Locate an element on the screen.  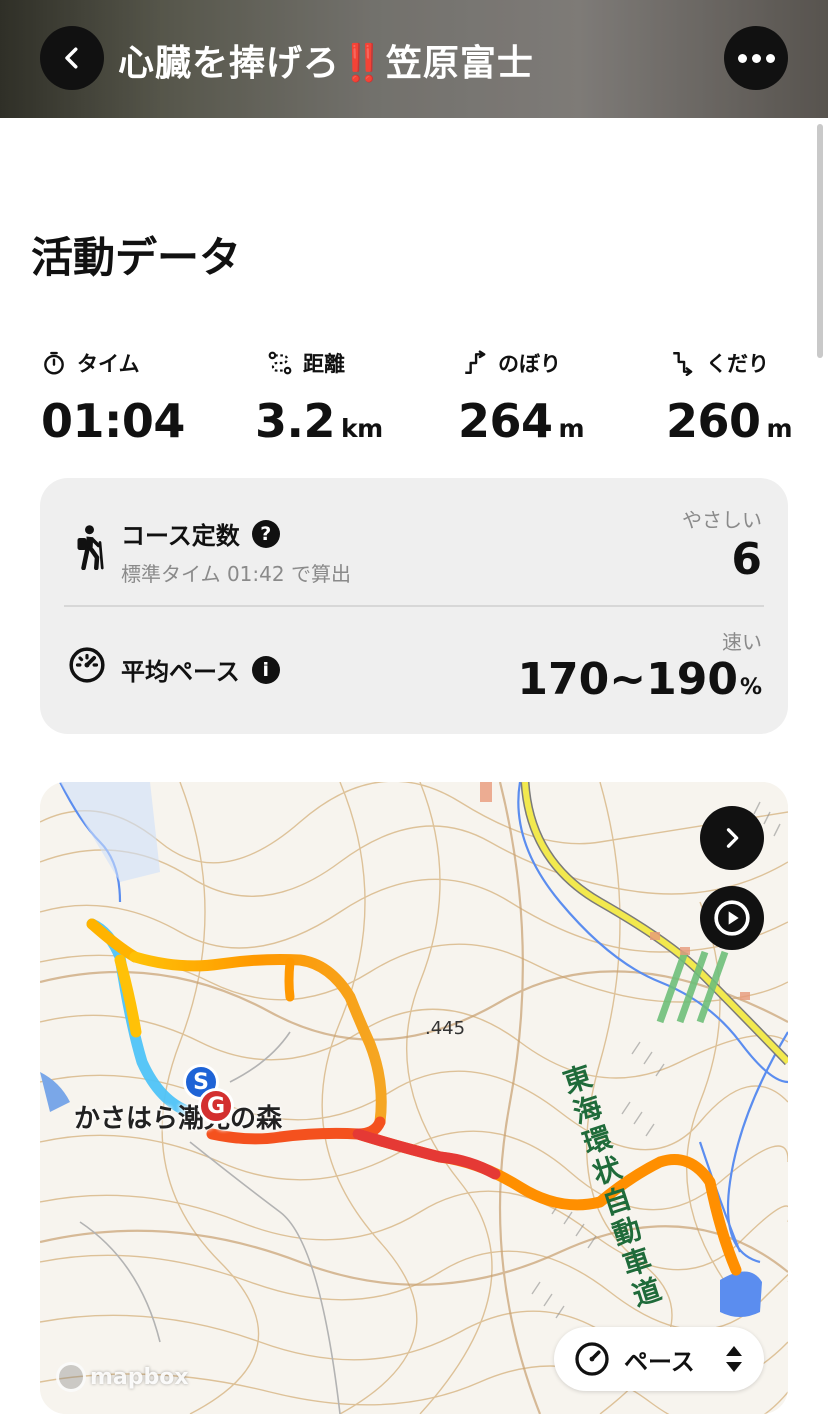
stat-label: 距離 is located at coordinates (325, 363).